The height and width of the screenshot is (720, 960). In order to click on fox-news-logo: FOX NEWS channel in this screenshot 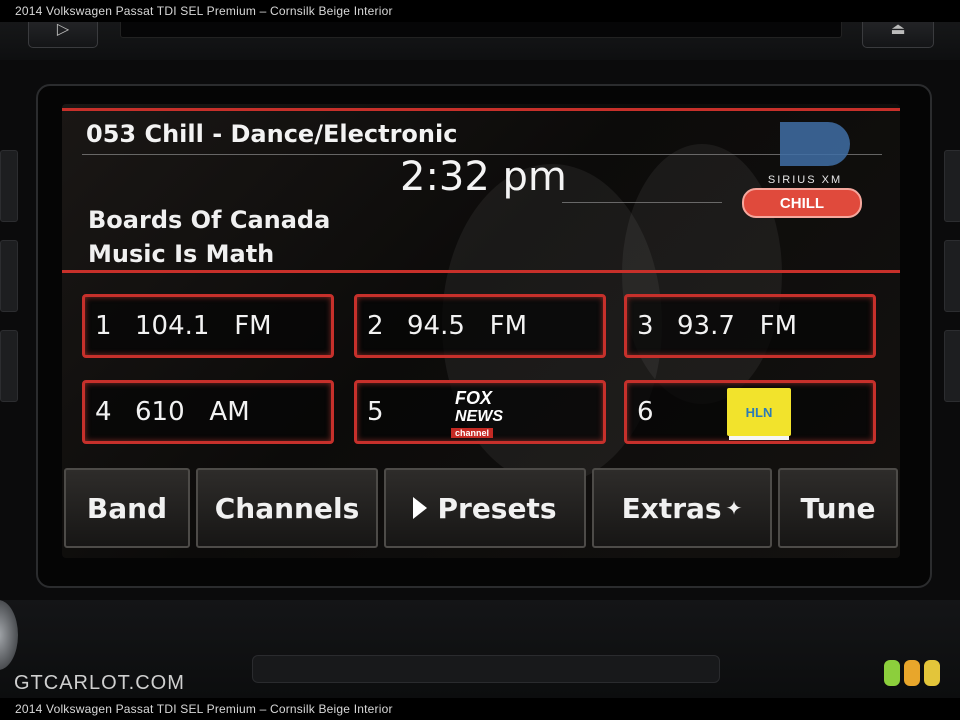, I will do `click(478, 412)`.